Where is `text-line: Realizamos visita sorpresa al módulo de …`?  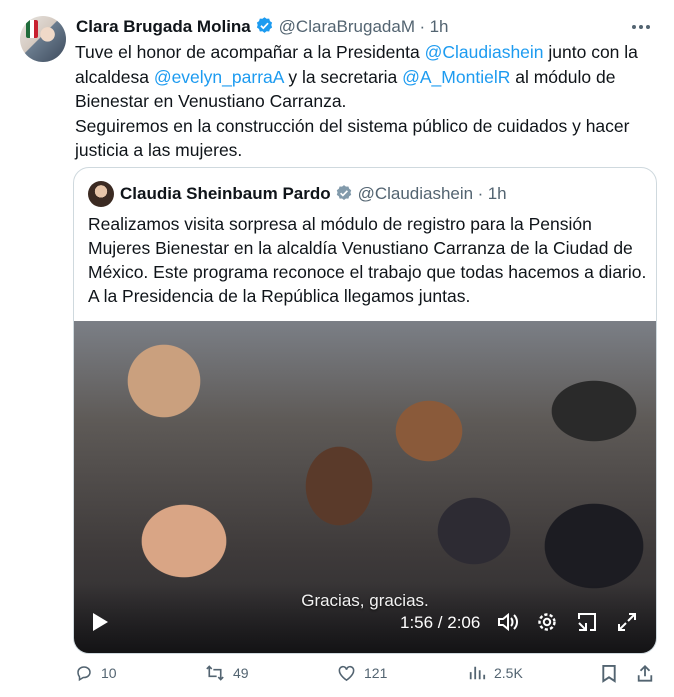
text-line: Realizamos visita sorpresa al módulo de … is located at coordinates (340, 224).